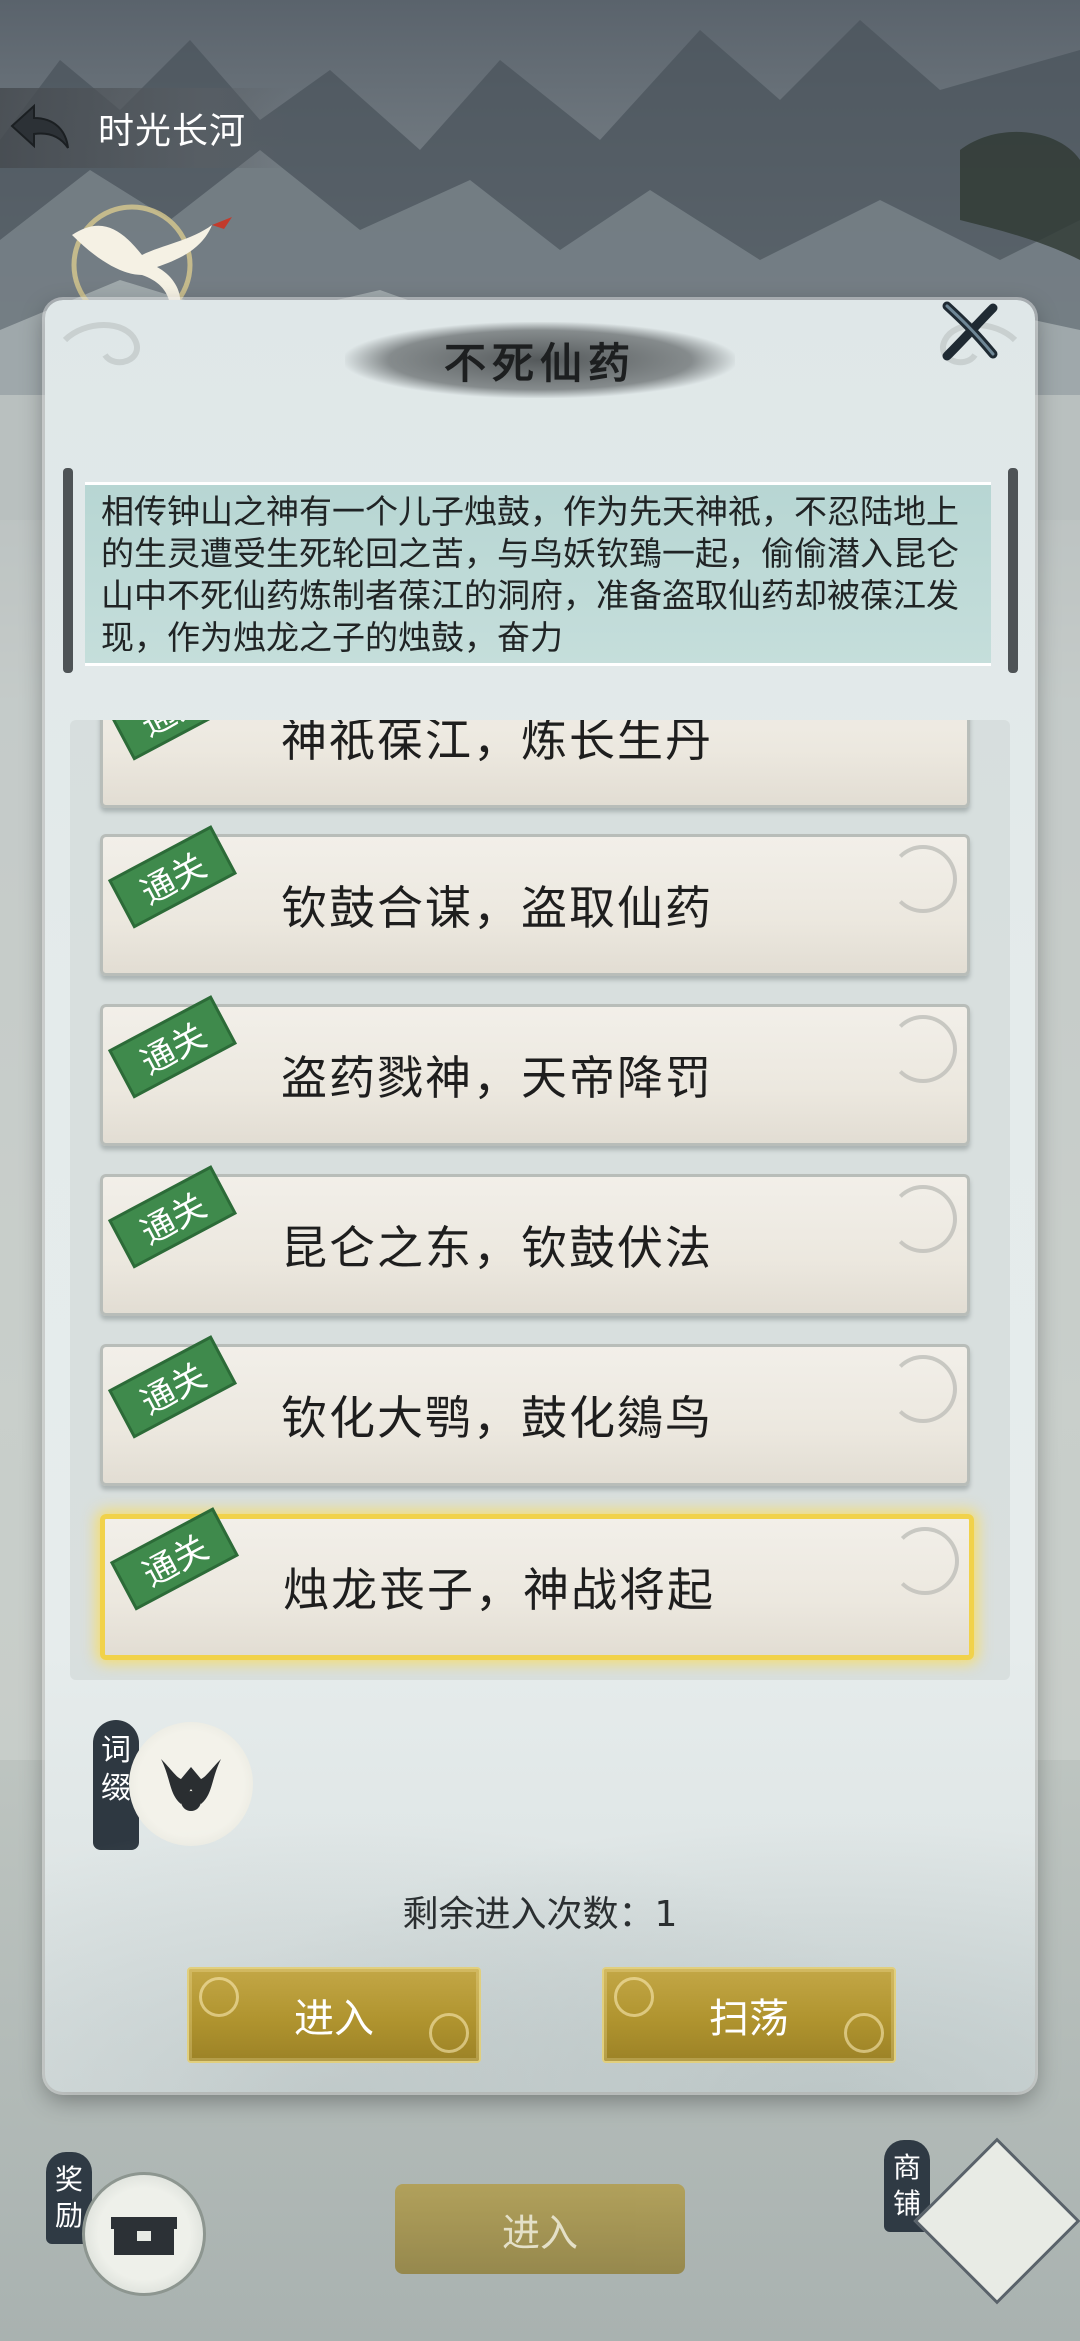 This screenshot has width=1080, height=2341. Describe the element at coordinates (970, 331) in the screenshot. I see `close-icon` at that location.